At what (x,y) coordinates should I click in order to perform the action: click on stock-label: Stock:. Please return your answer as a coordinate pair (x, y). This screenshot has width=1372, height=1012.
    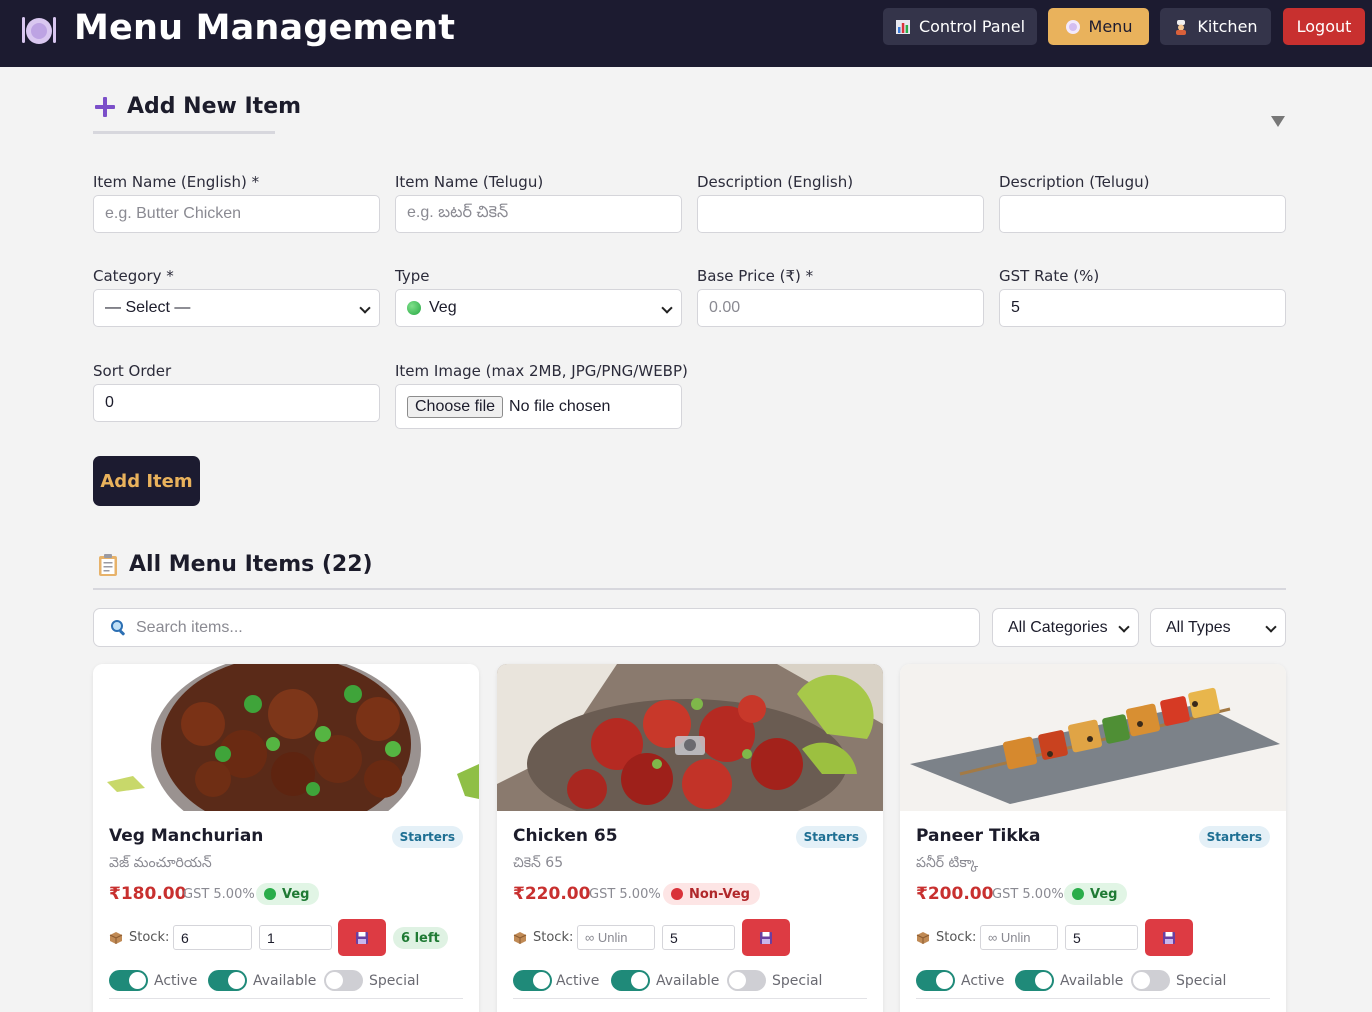
    Looking at the image, I should click on (543, 937).